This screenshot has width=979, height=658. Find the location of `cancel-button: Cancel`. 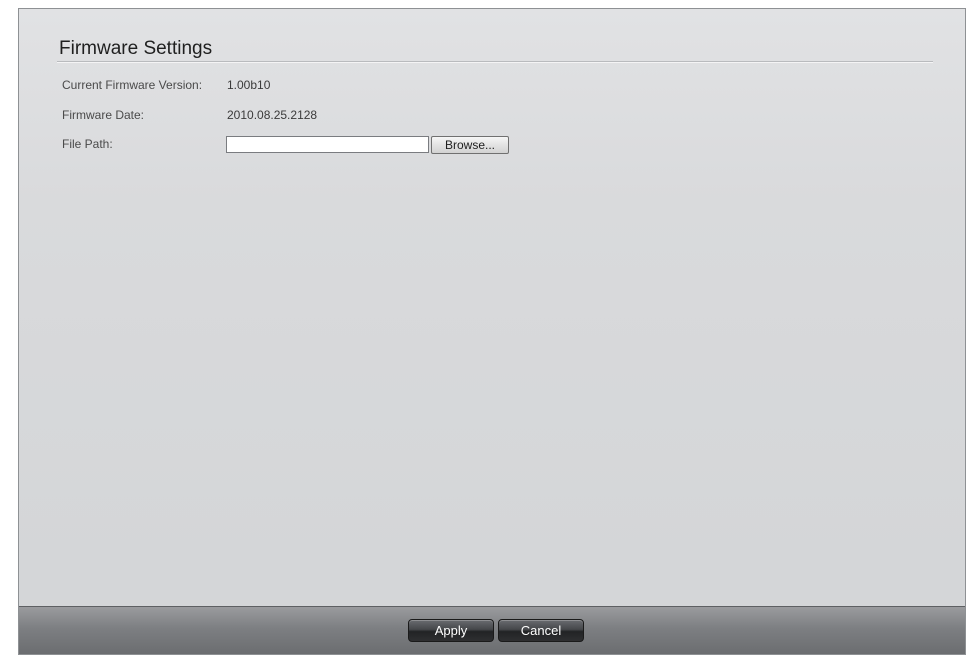

cancel-button: Cancel is located at coordinates (541, 630).